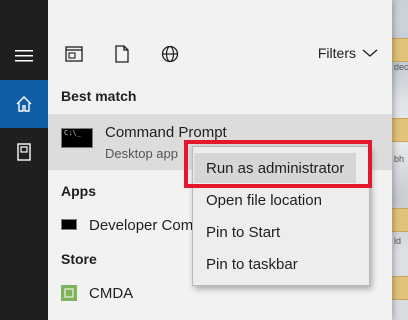 The image size is (408, 320). I want to click on highlight-annotation-box, so click(278, 164).